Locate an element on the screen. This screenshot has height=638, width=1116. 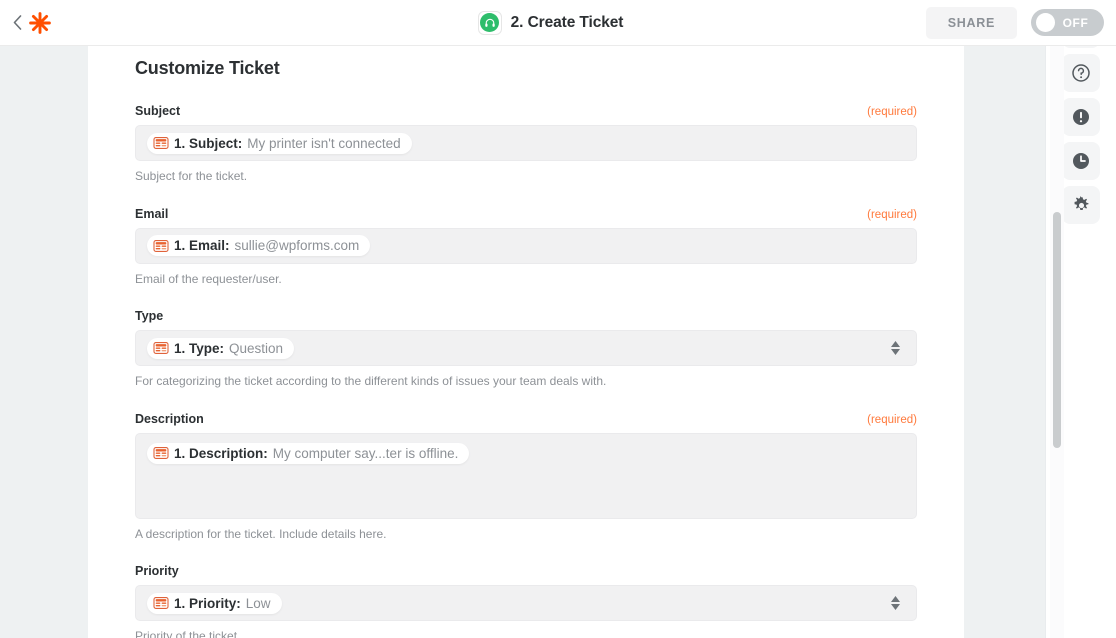
top-bar-right: SHARE OFF is located at coordinates (1008, 22).